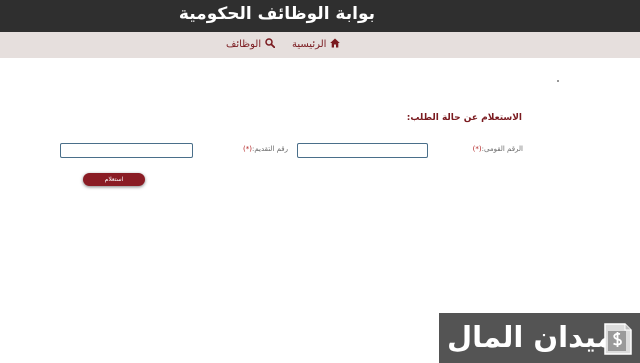 The height and width of the screenshot is (363, 640). Describe the element at coordinates (244, 44) in the screenshot. I see `nav-jobs-label: الوظائف` at that location.